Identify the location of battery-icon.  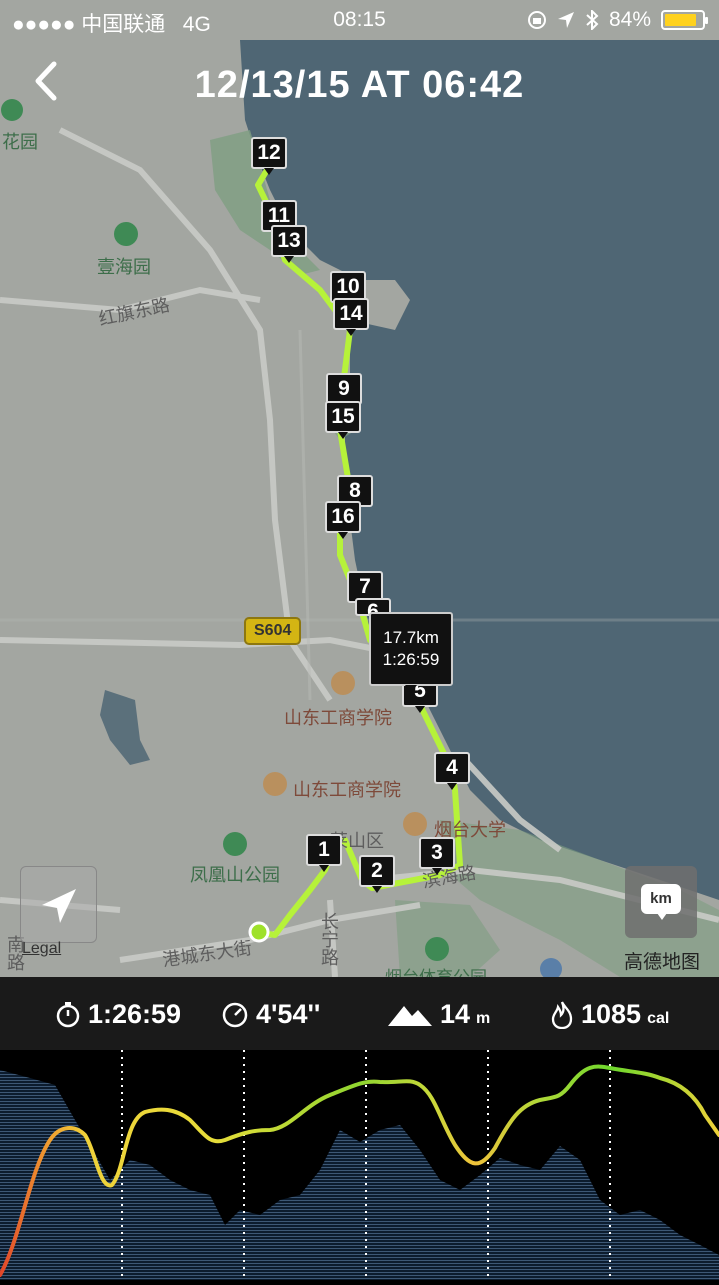
(684, 20).